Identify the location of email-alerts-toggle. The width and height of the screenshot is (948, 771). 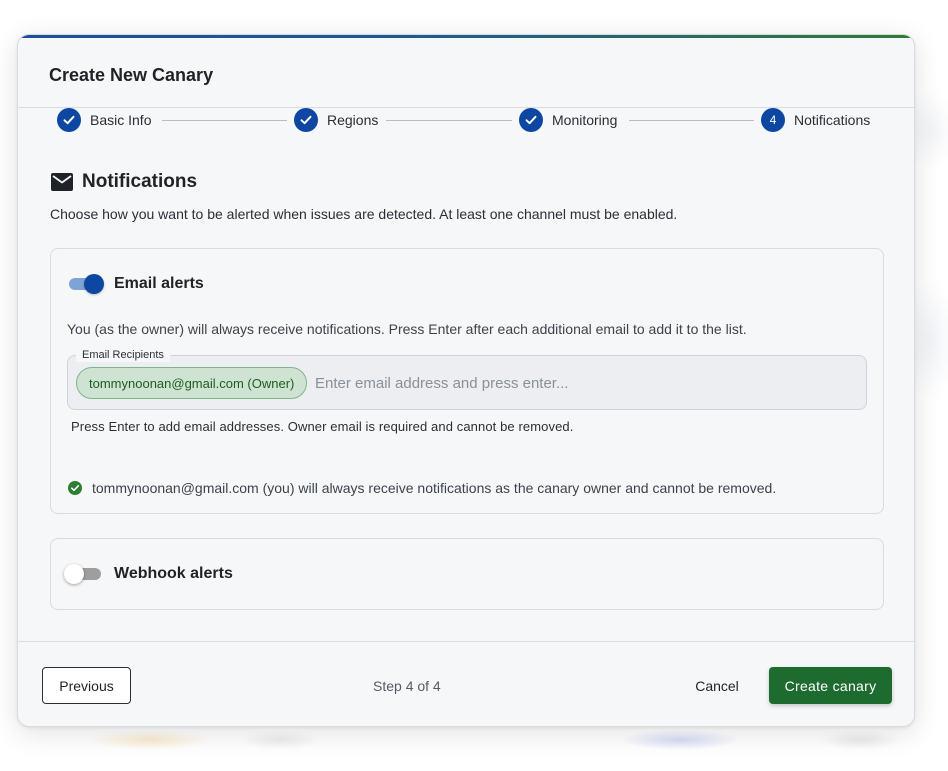
(86, 284).